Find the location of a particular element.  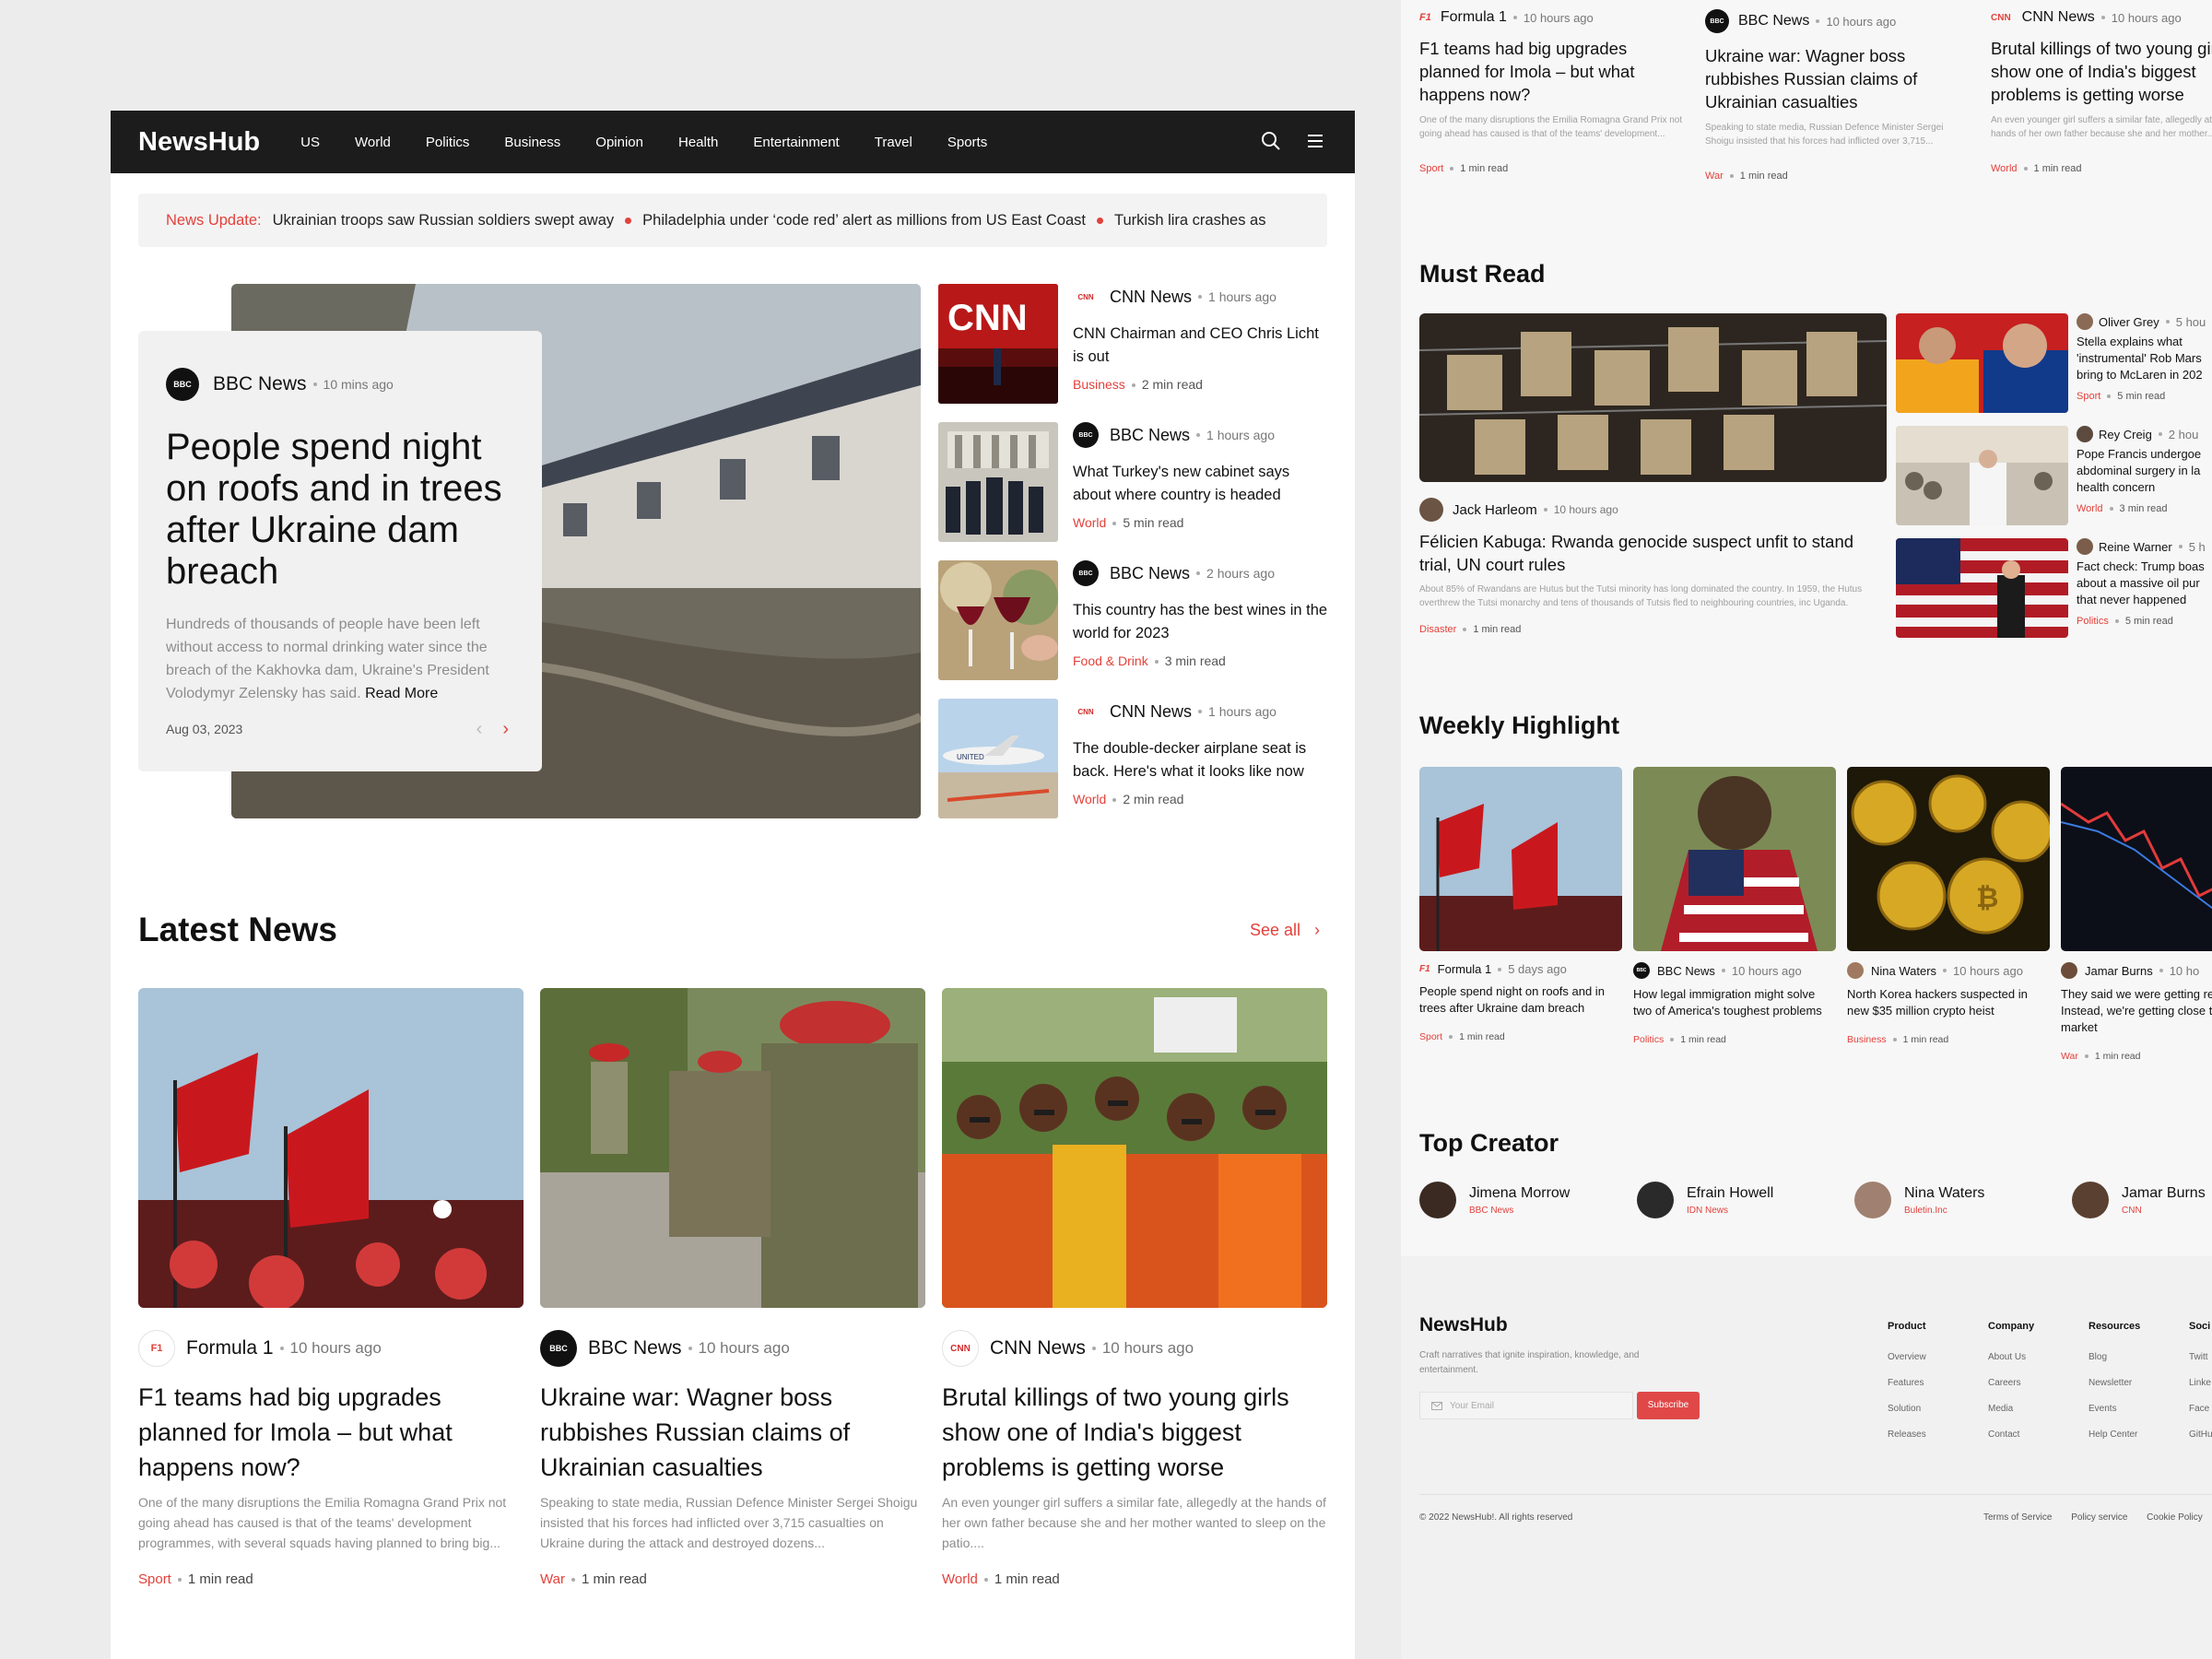

footer-link: Events is located at coordinates (2114, 1409).